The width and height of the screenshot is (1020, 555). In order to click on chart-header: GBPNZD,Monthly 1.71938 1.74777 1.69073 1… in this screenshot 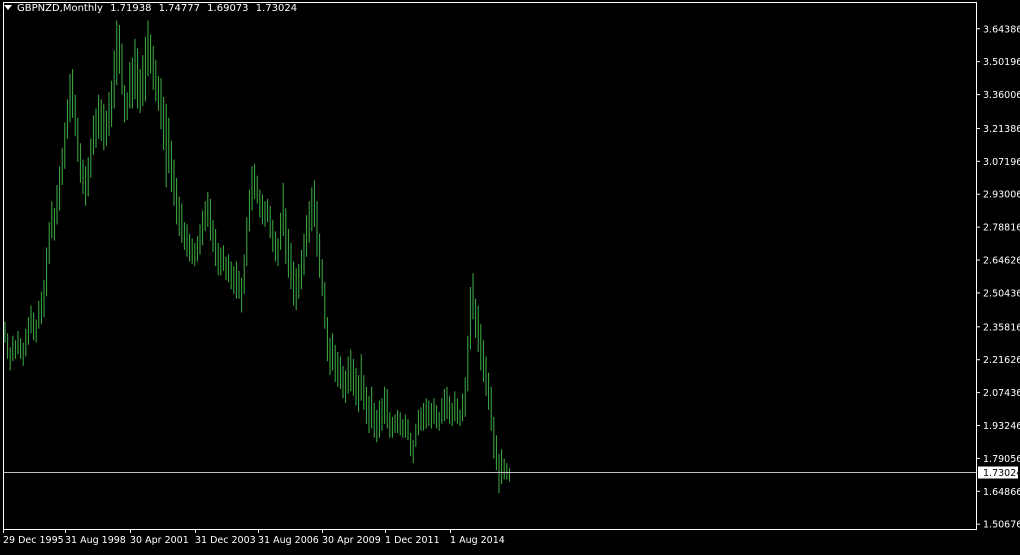, I will do `click(152, 9)`.